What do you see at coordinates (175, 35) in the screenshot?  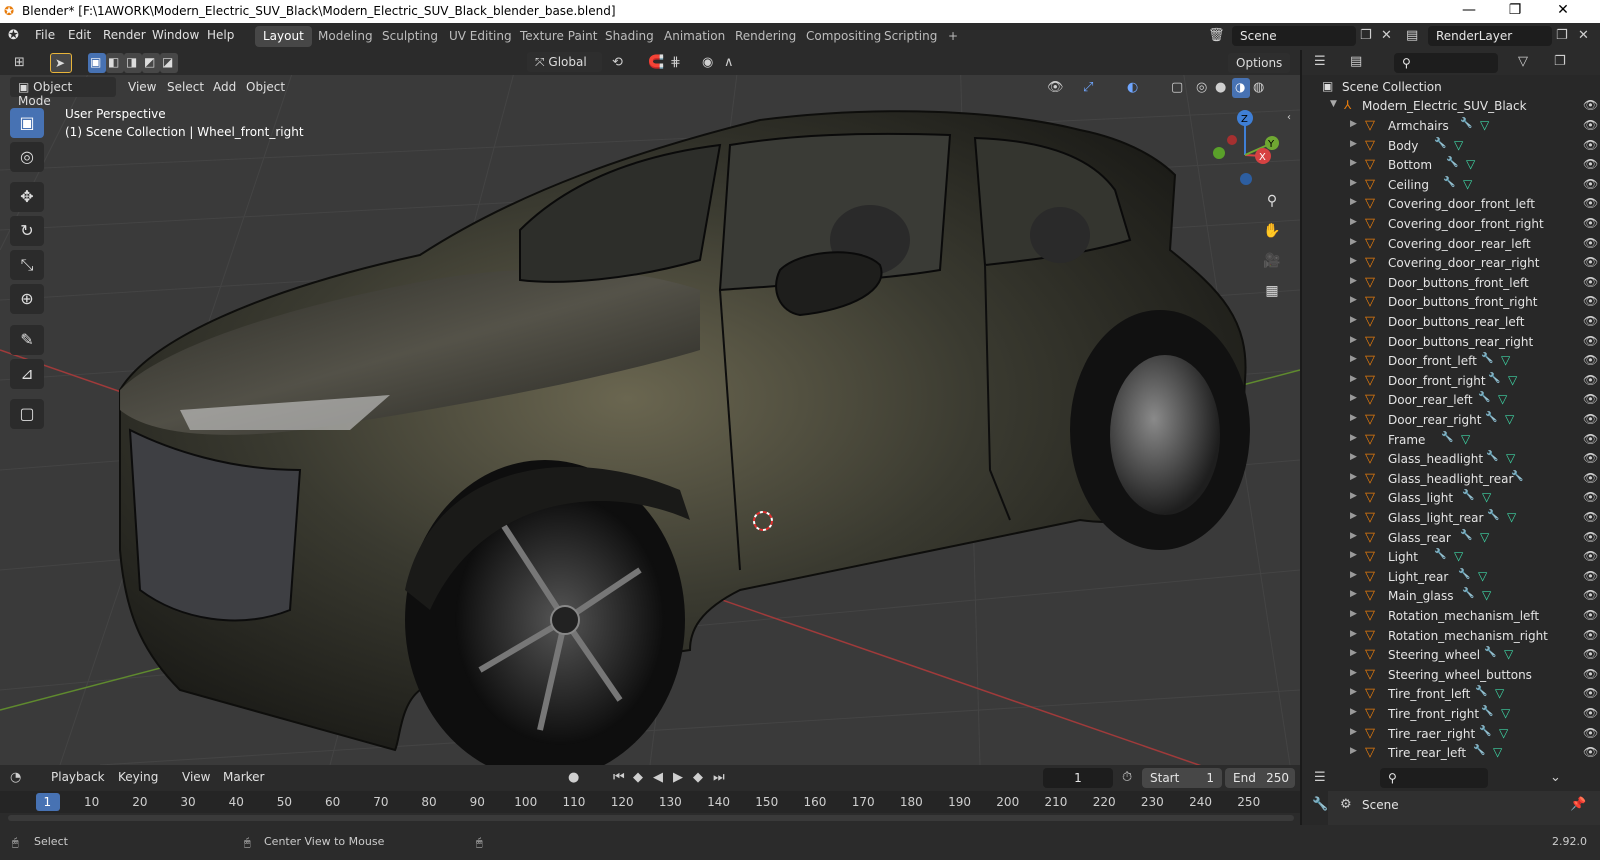 I see `menu-window: Window` at bounding box center [175, 35].